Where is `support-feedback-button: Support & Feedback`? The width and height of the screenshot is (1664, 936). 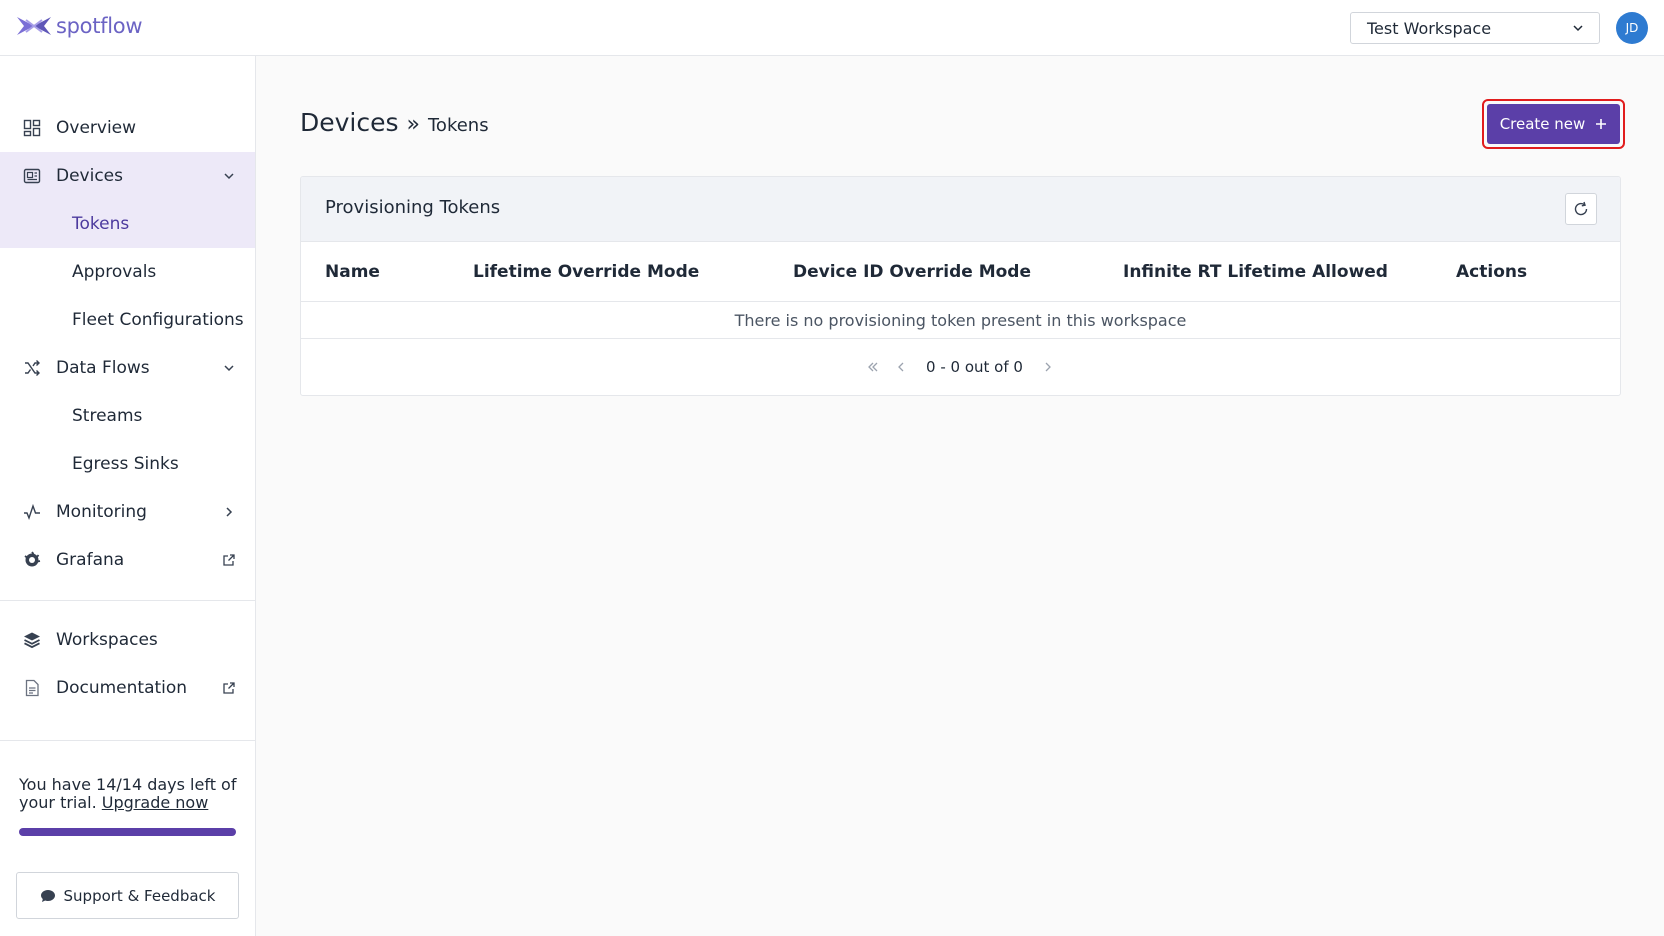
support-feedback-button: Support & Feedback is located at coordinates (127, 895).